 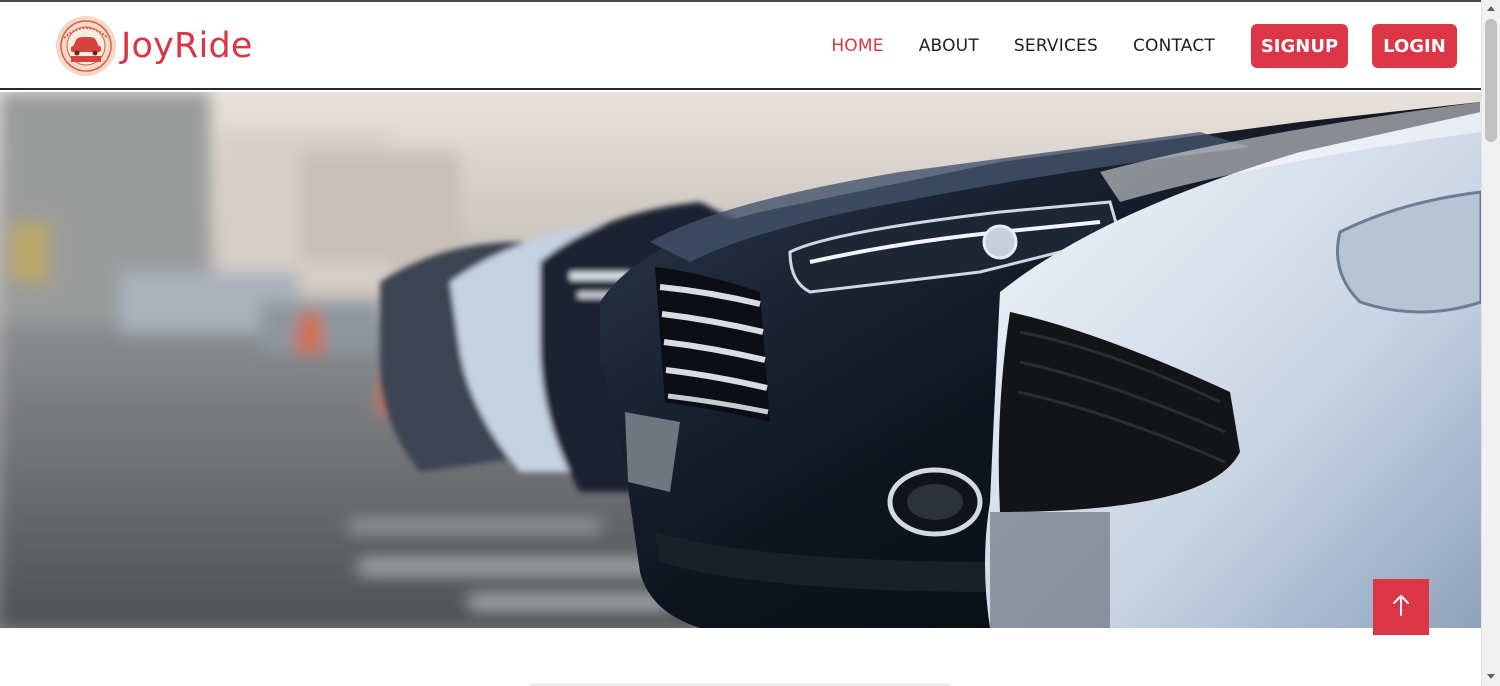 I want to click on car-badge-icon, so click(x=86, y=46).